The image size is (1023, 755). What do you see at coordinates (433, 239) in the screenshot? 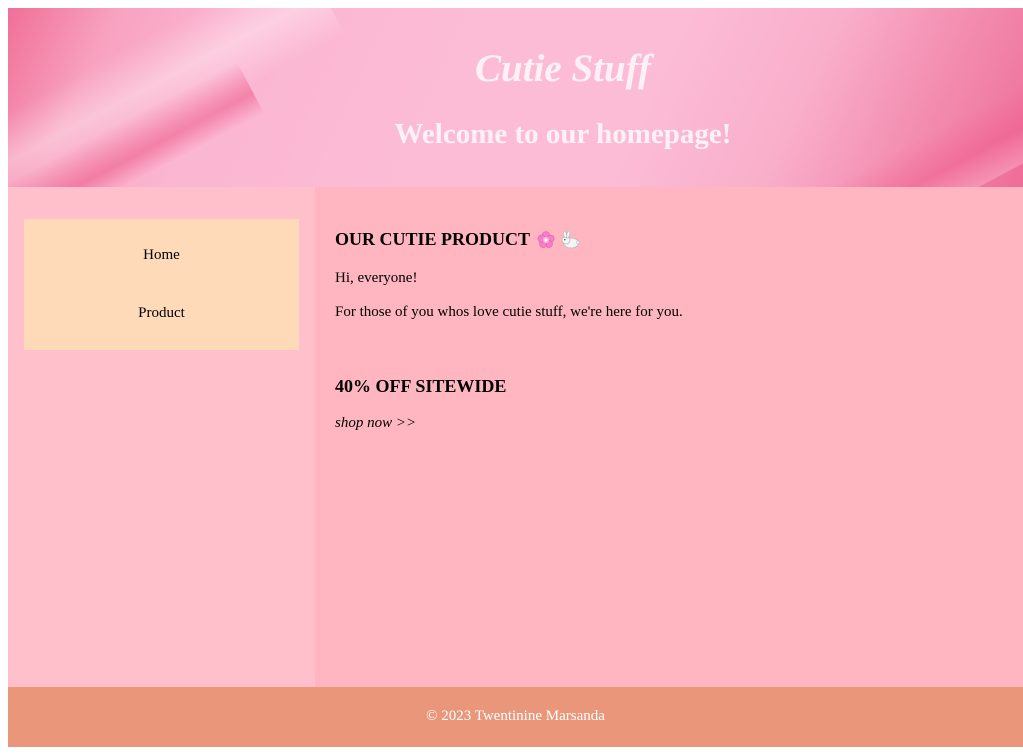
I see `product-heading-text: OUR CUTIE PRODUCT` at bounding box center [433, 239].